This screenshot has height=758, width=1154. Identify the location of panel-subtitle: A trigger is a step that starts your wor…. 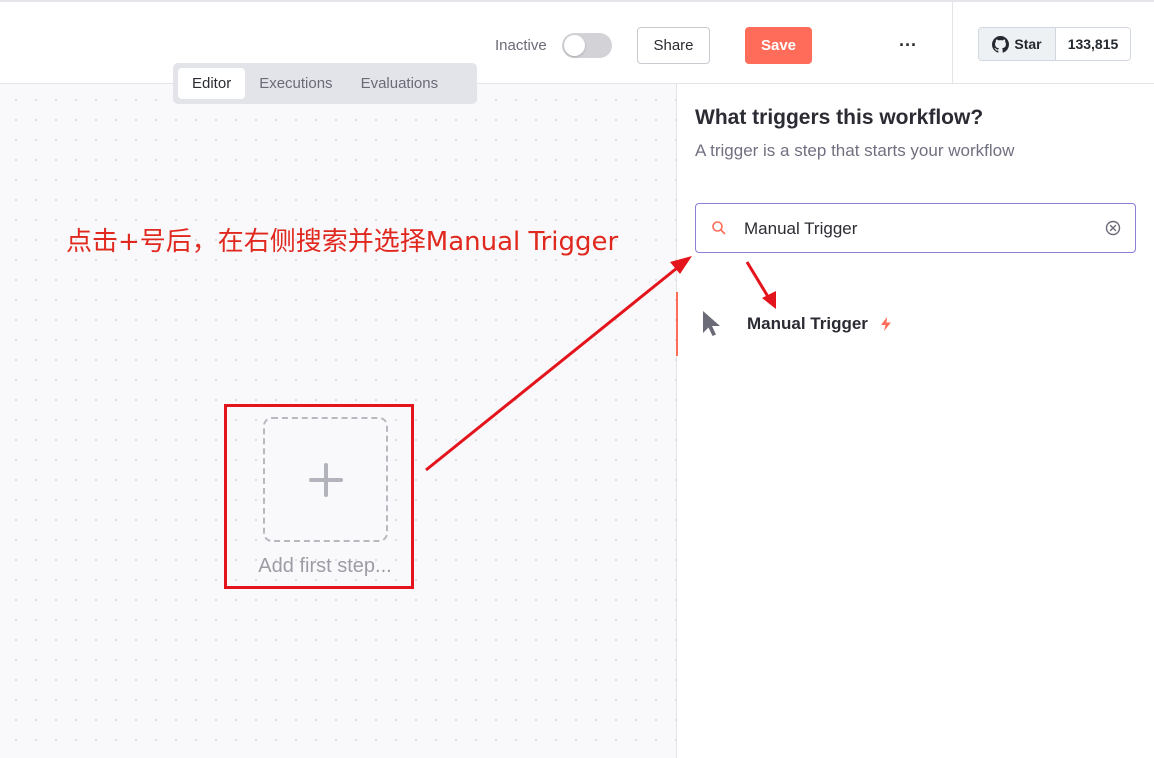
(855, 150).